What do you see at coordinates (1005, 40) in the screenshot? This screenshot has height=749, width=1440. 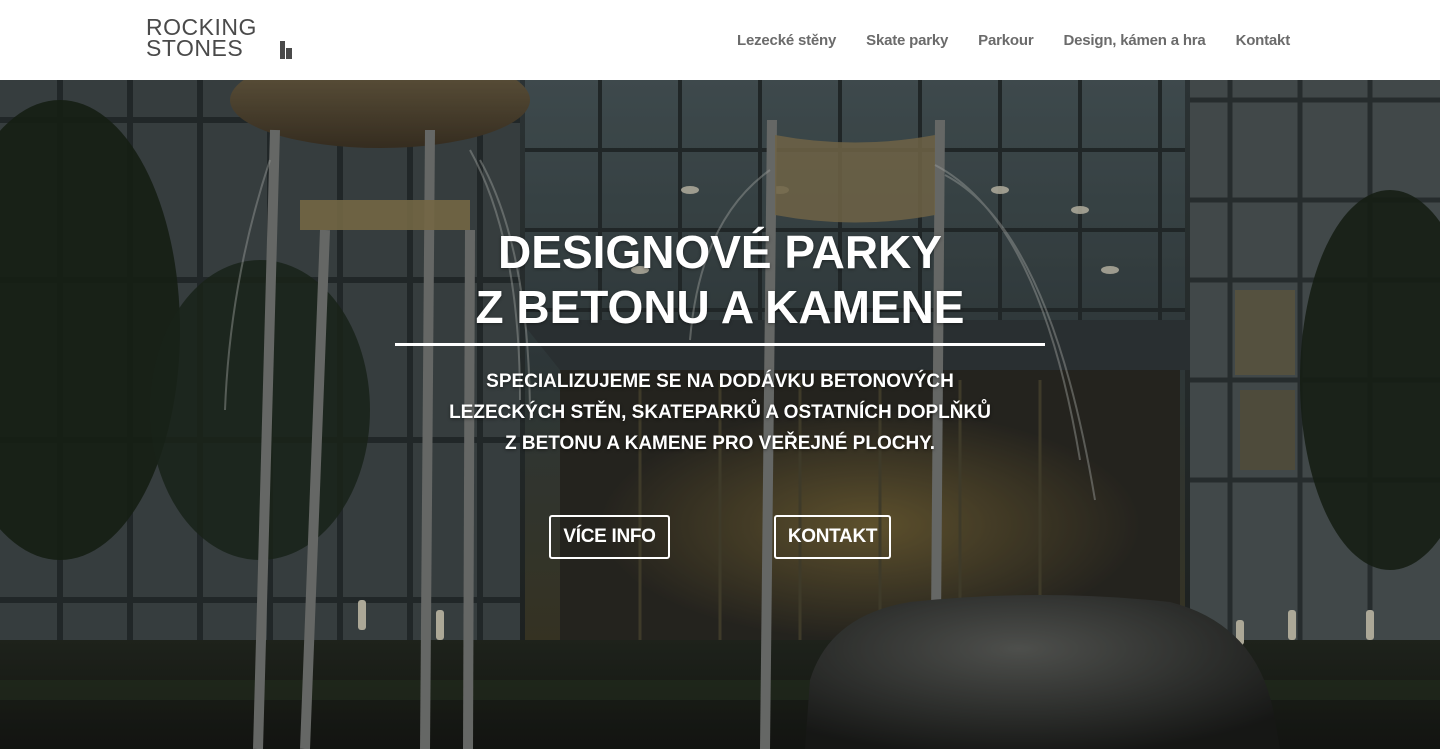 I see `nav-item-parkour: Parkour` at bounding box center [1005, 40].